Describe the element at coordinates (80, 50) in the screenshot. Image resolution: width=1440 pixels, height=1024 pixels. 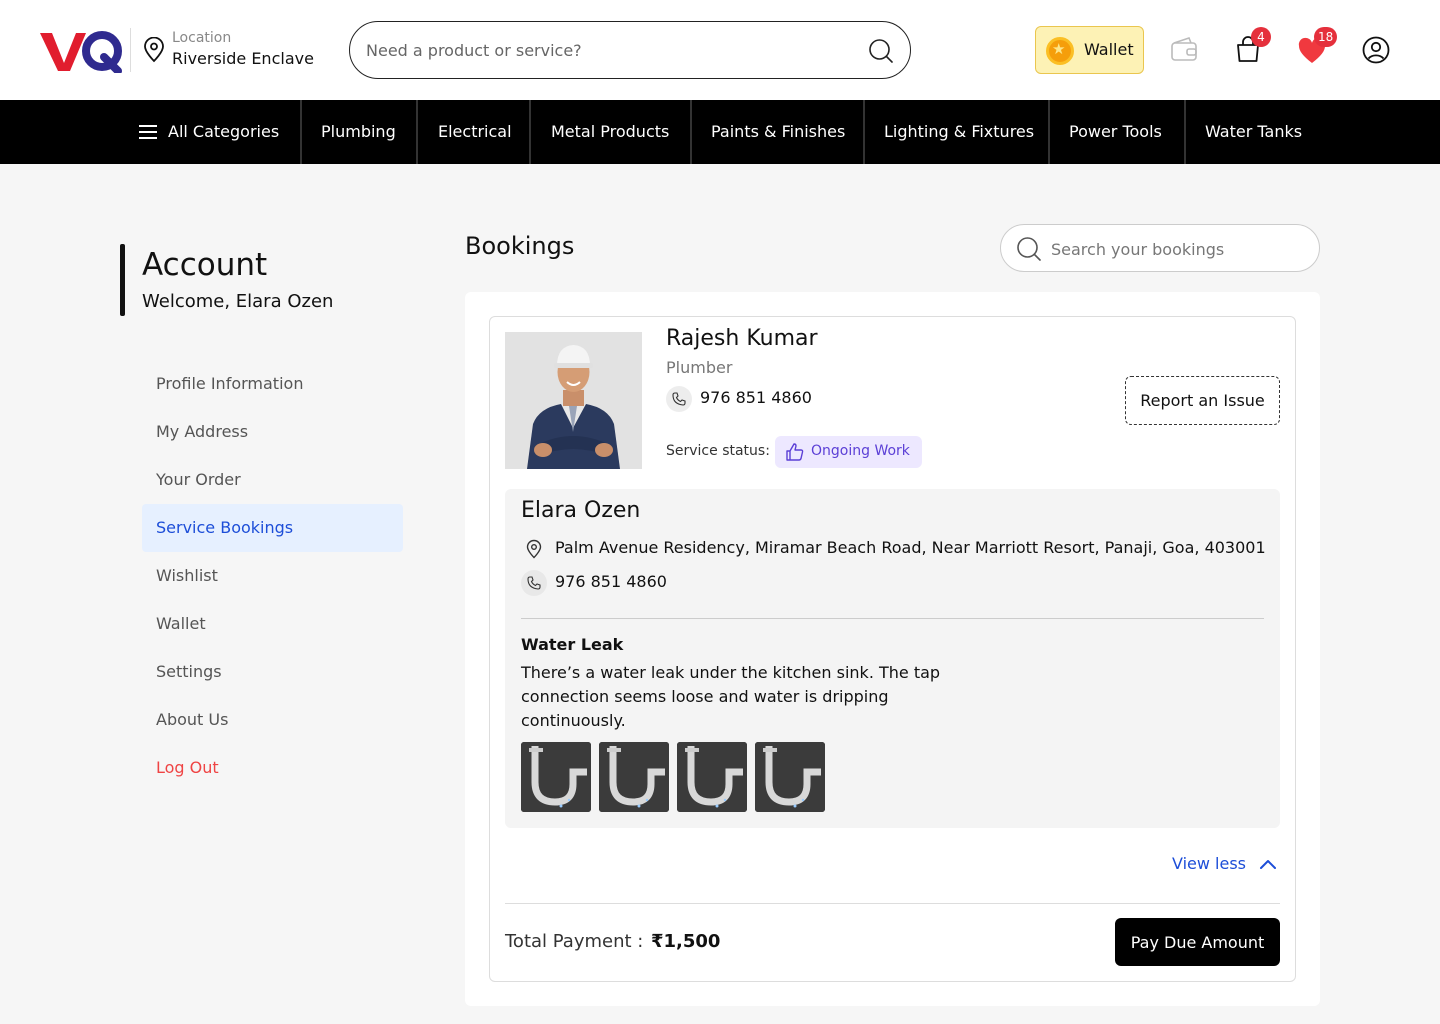
I see `vq-logo` at that location.